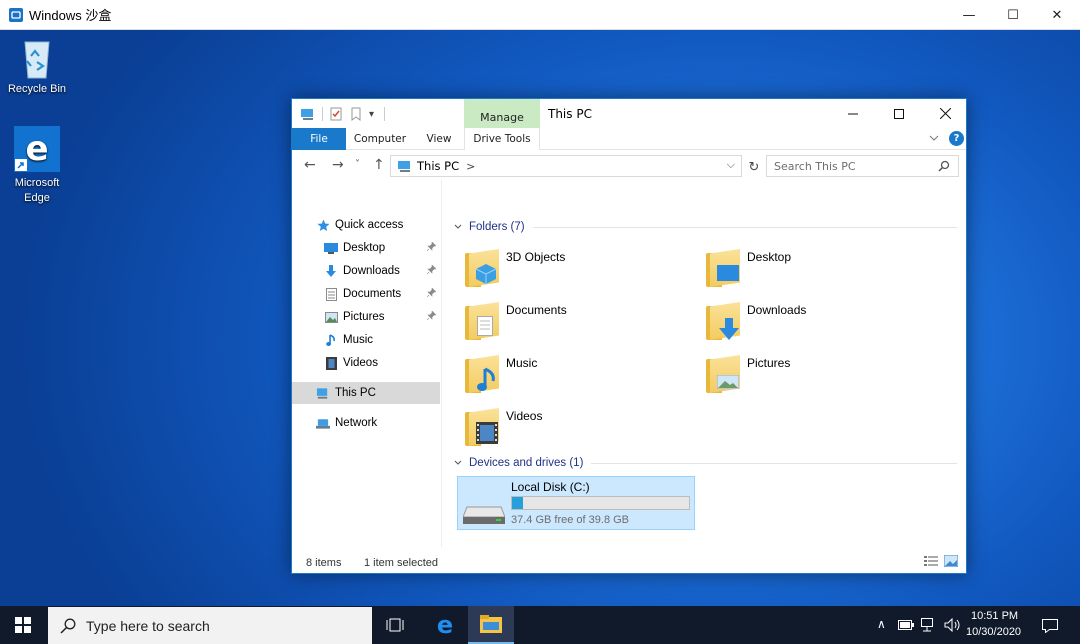 The width and height of the screenshot is (1080, 644). I want to click on search-input: Search This PC, so click(862, 166).